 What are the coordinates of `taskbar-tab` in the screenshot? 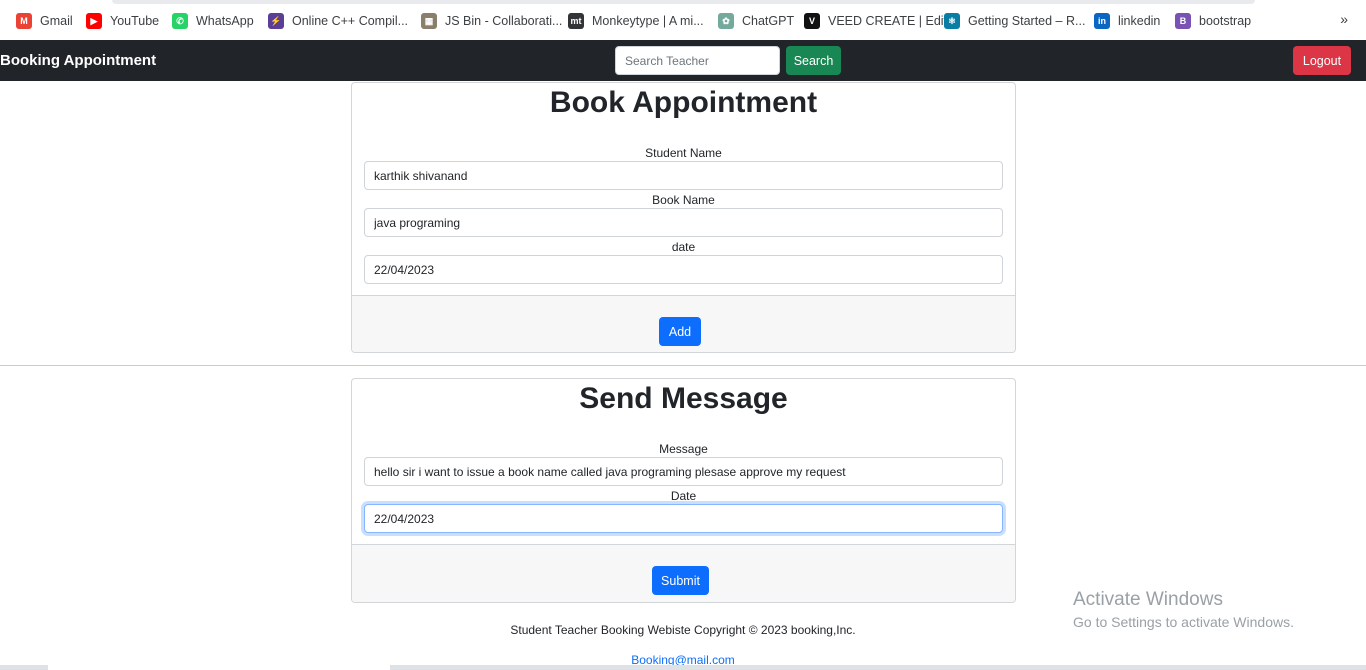 It's located at (219, 667).